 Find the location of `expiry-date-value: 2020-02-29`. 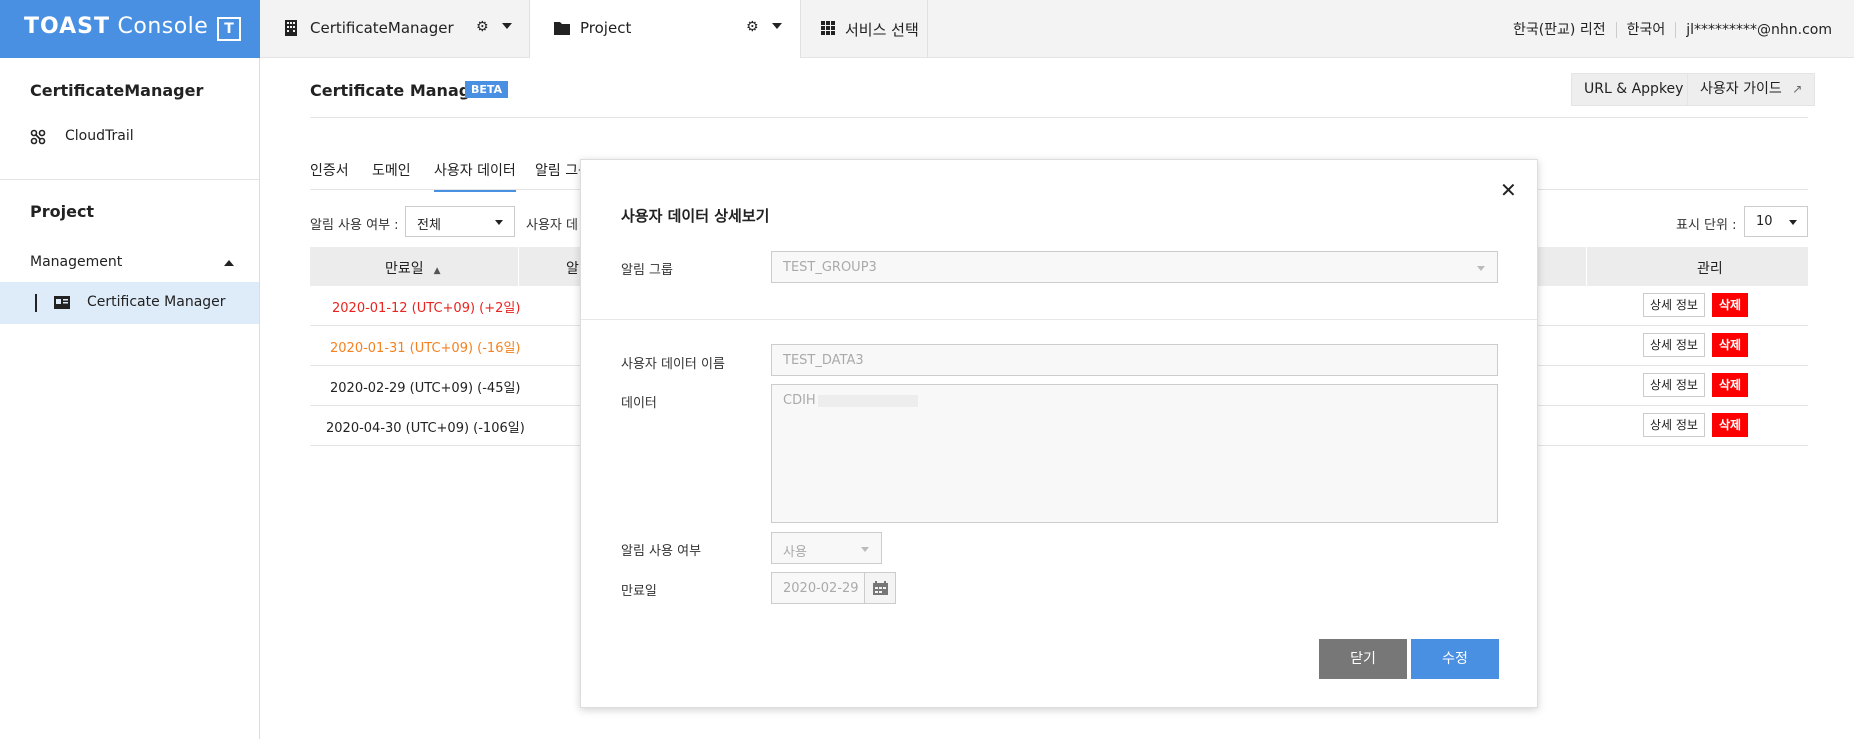

expiry-date-value: 2020-02-29 is located at coordinates (821, 588).